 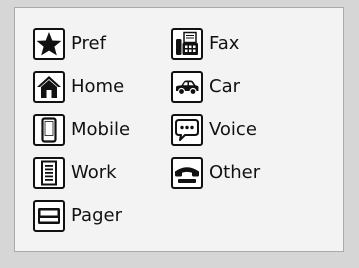 I want to click on legend-item-other: Other, so click(x=215, y=173).